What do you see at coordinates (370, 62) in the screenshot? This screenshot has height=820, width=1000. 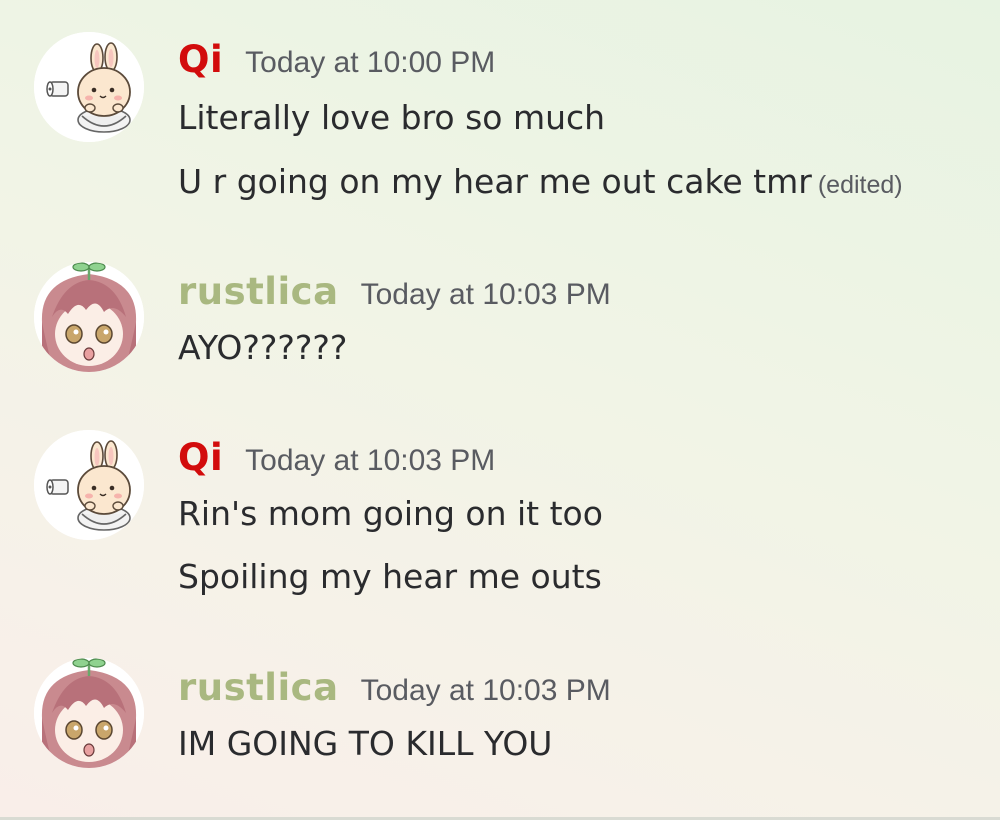 I see `timestamp: Today at 10:00 PM` at bounding box center [370, 62].